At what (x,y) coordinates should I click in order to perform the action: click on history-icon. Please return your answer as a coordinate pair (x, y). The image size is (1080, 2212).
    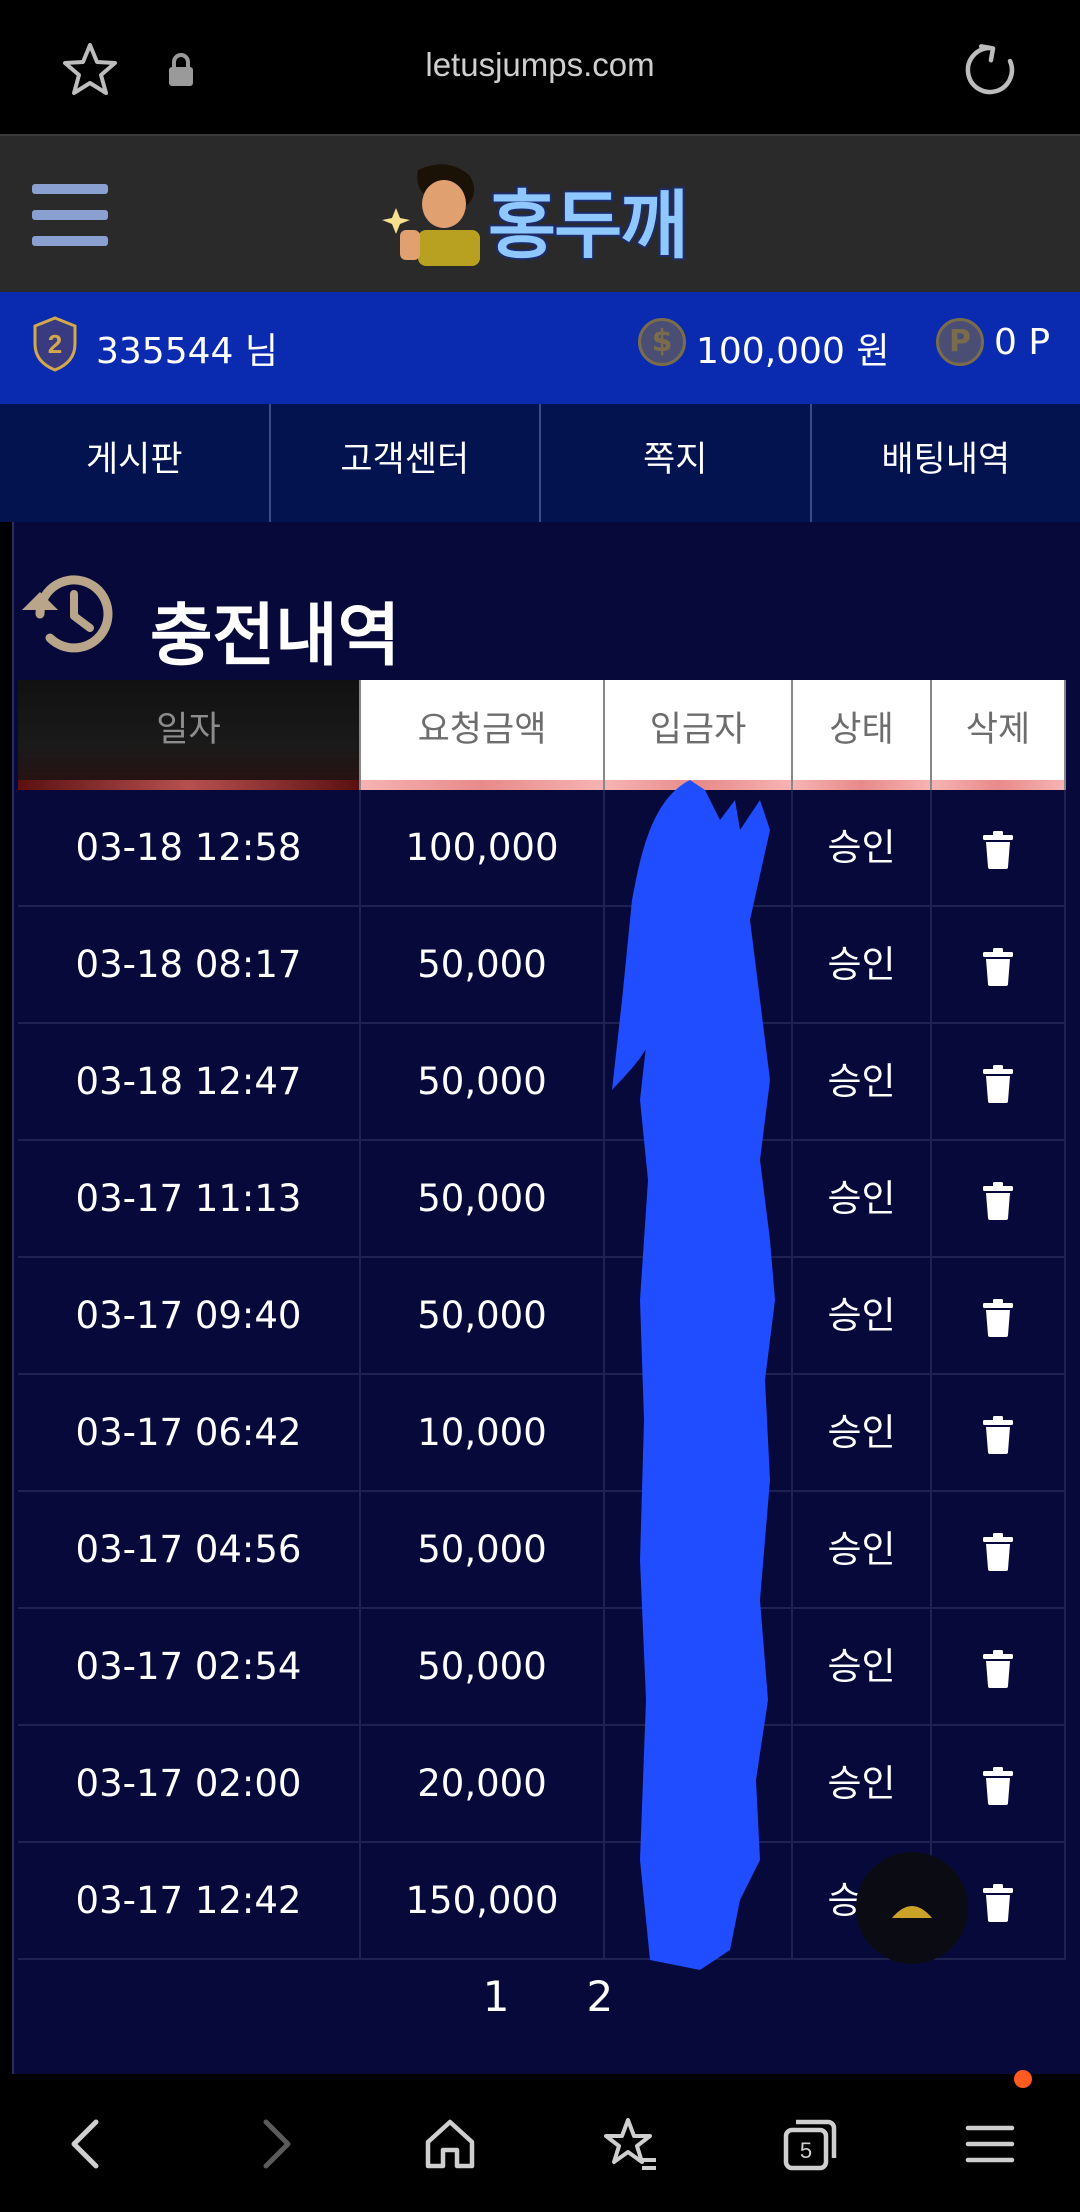
    Looking at the image, I should click on (67, 614).